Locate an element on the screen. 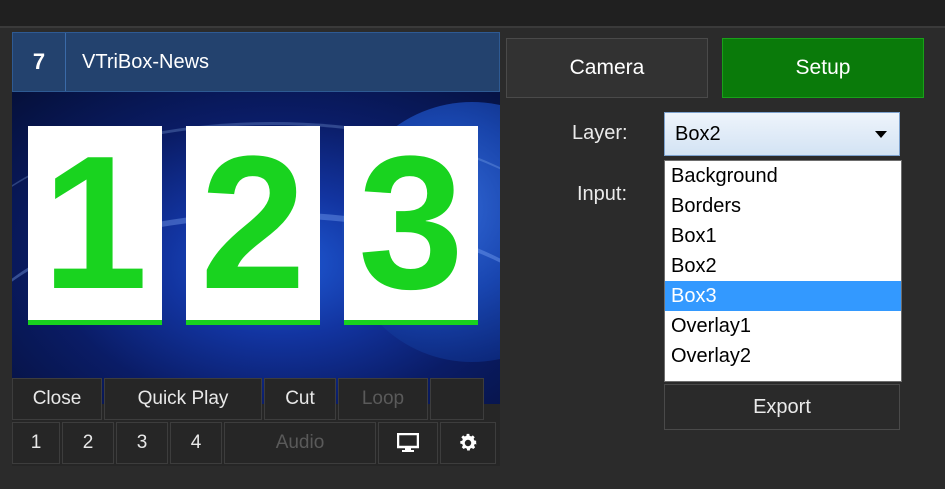  monitor-button is located at coordinates (408, 443).